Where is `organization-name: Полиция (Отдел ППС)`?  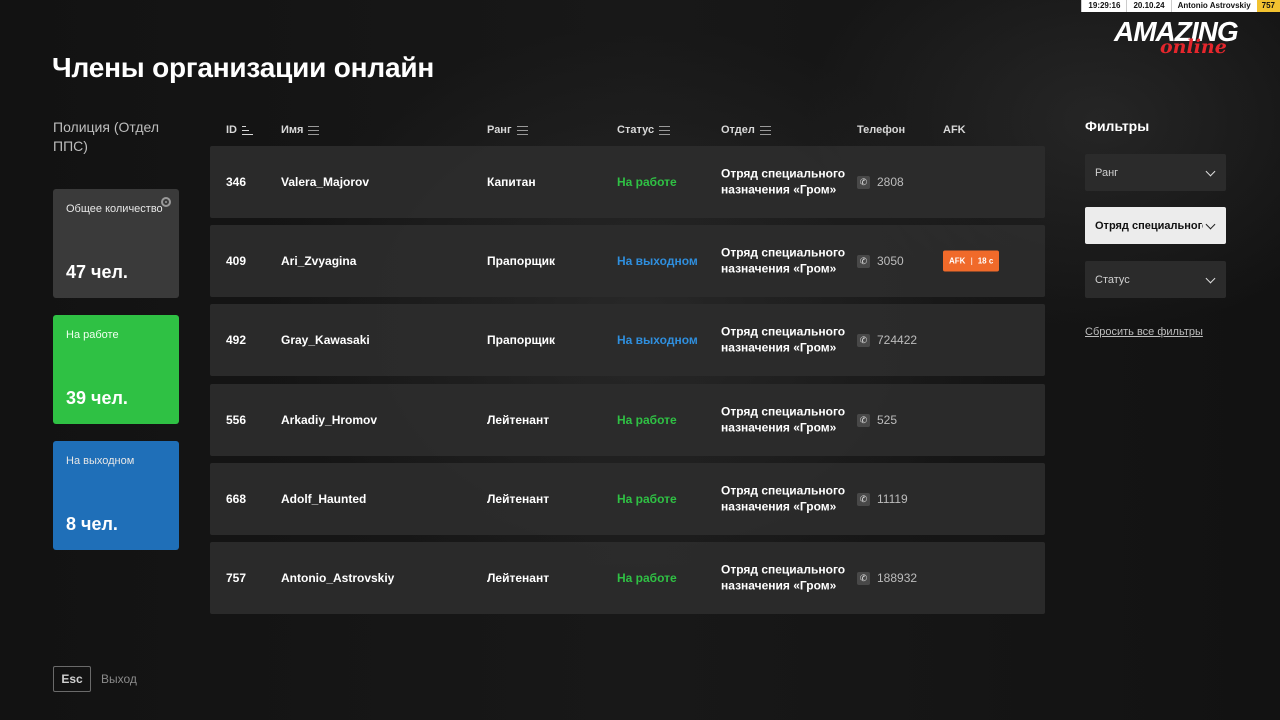
organization-name: Полиция (Отдел ППС) is located at coordinates (106, 136).